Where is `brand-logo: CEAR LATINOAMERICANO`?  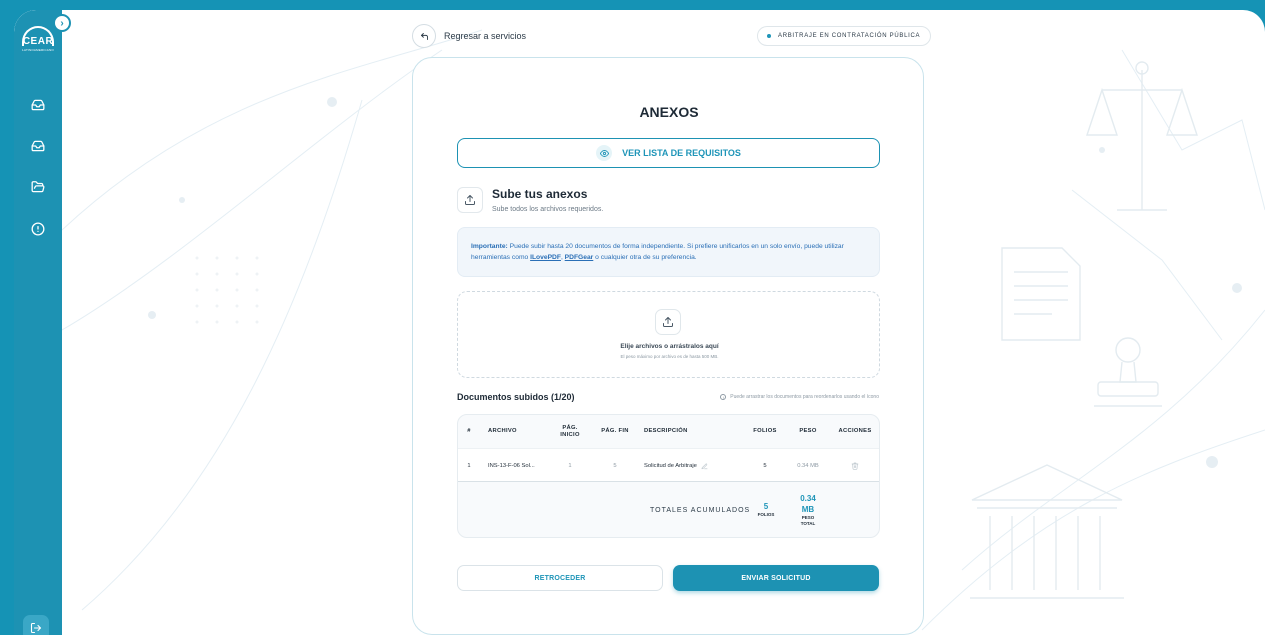 brand-logo: CEAR LATINOAMERICANO is located at coordinates (38, 41).